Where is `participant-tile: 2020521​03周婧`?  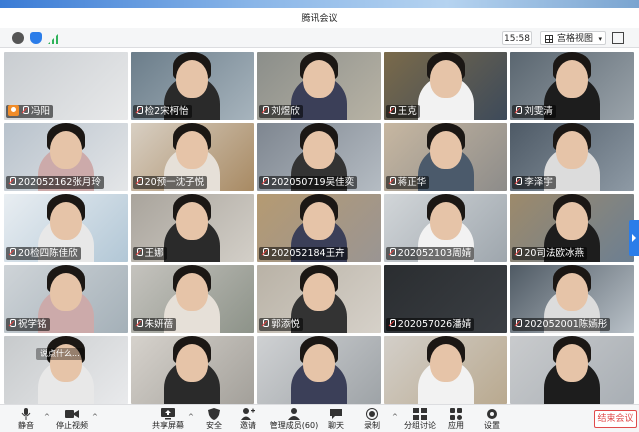 participant-tile: 2020521​03周婧 is located at coordinates (445, 228).